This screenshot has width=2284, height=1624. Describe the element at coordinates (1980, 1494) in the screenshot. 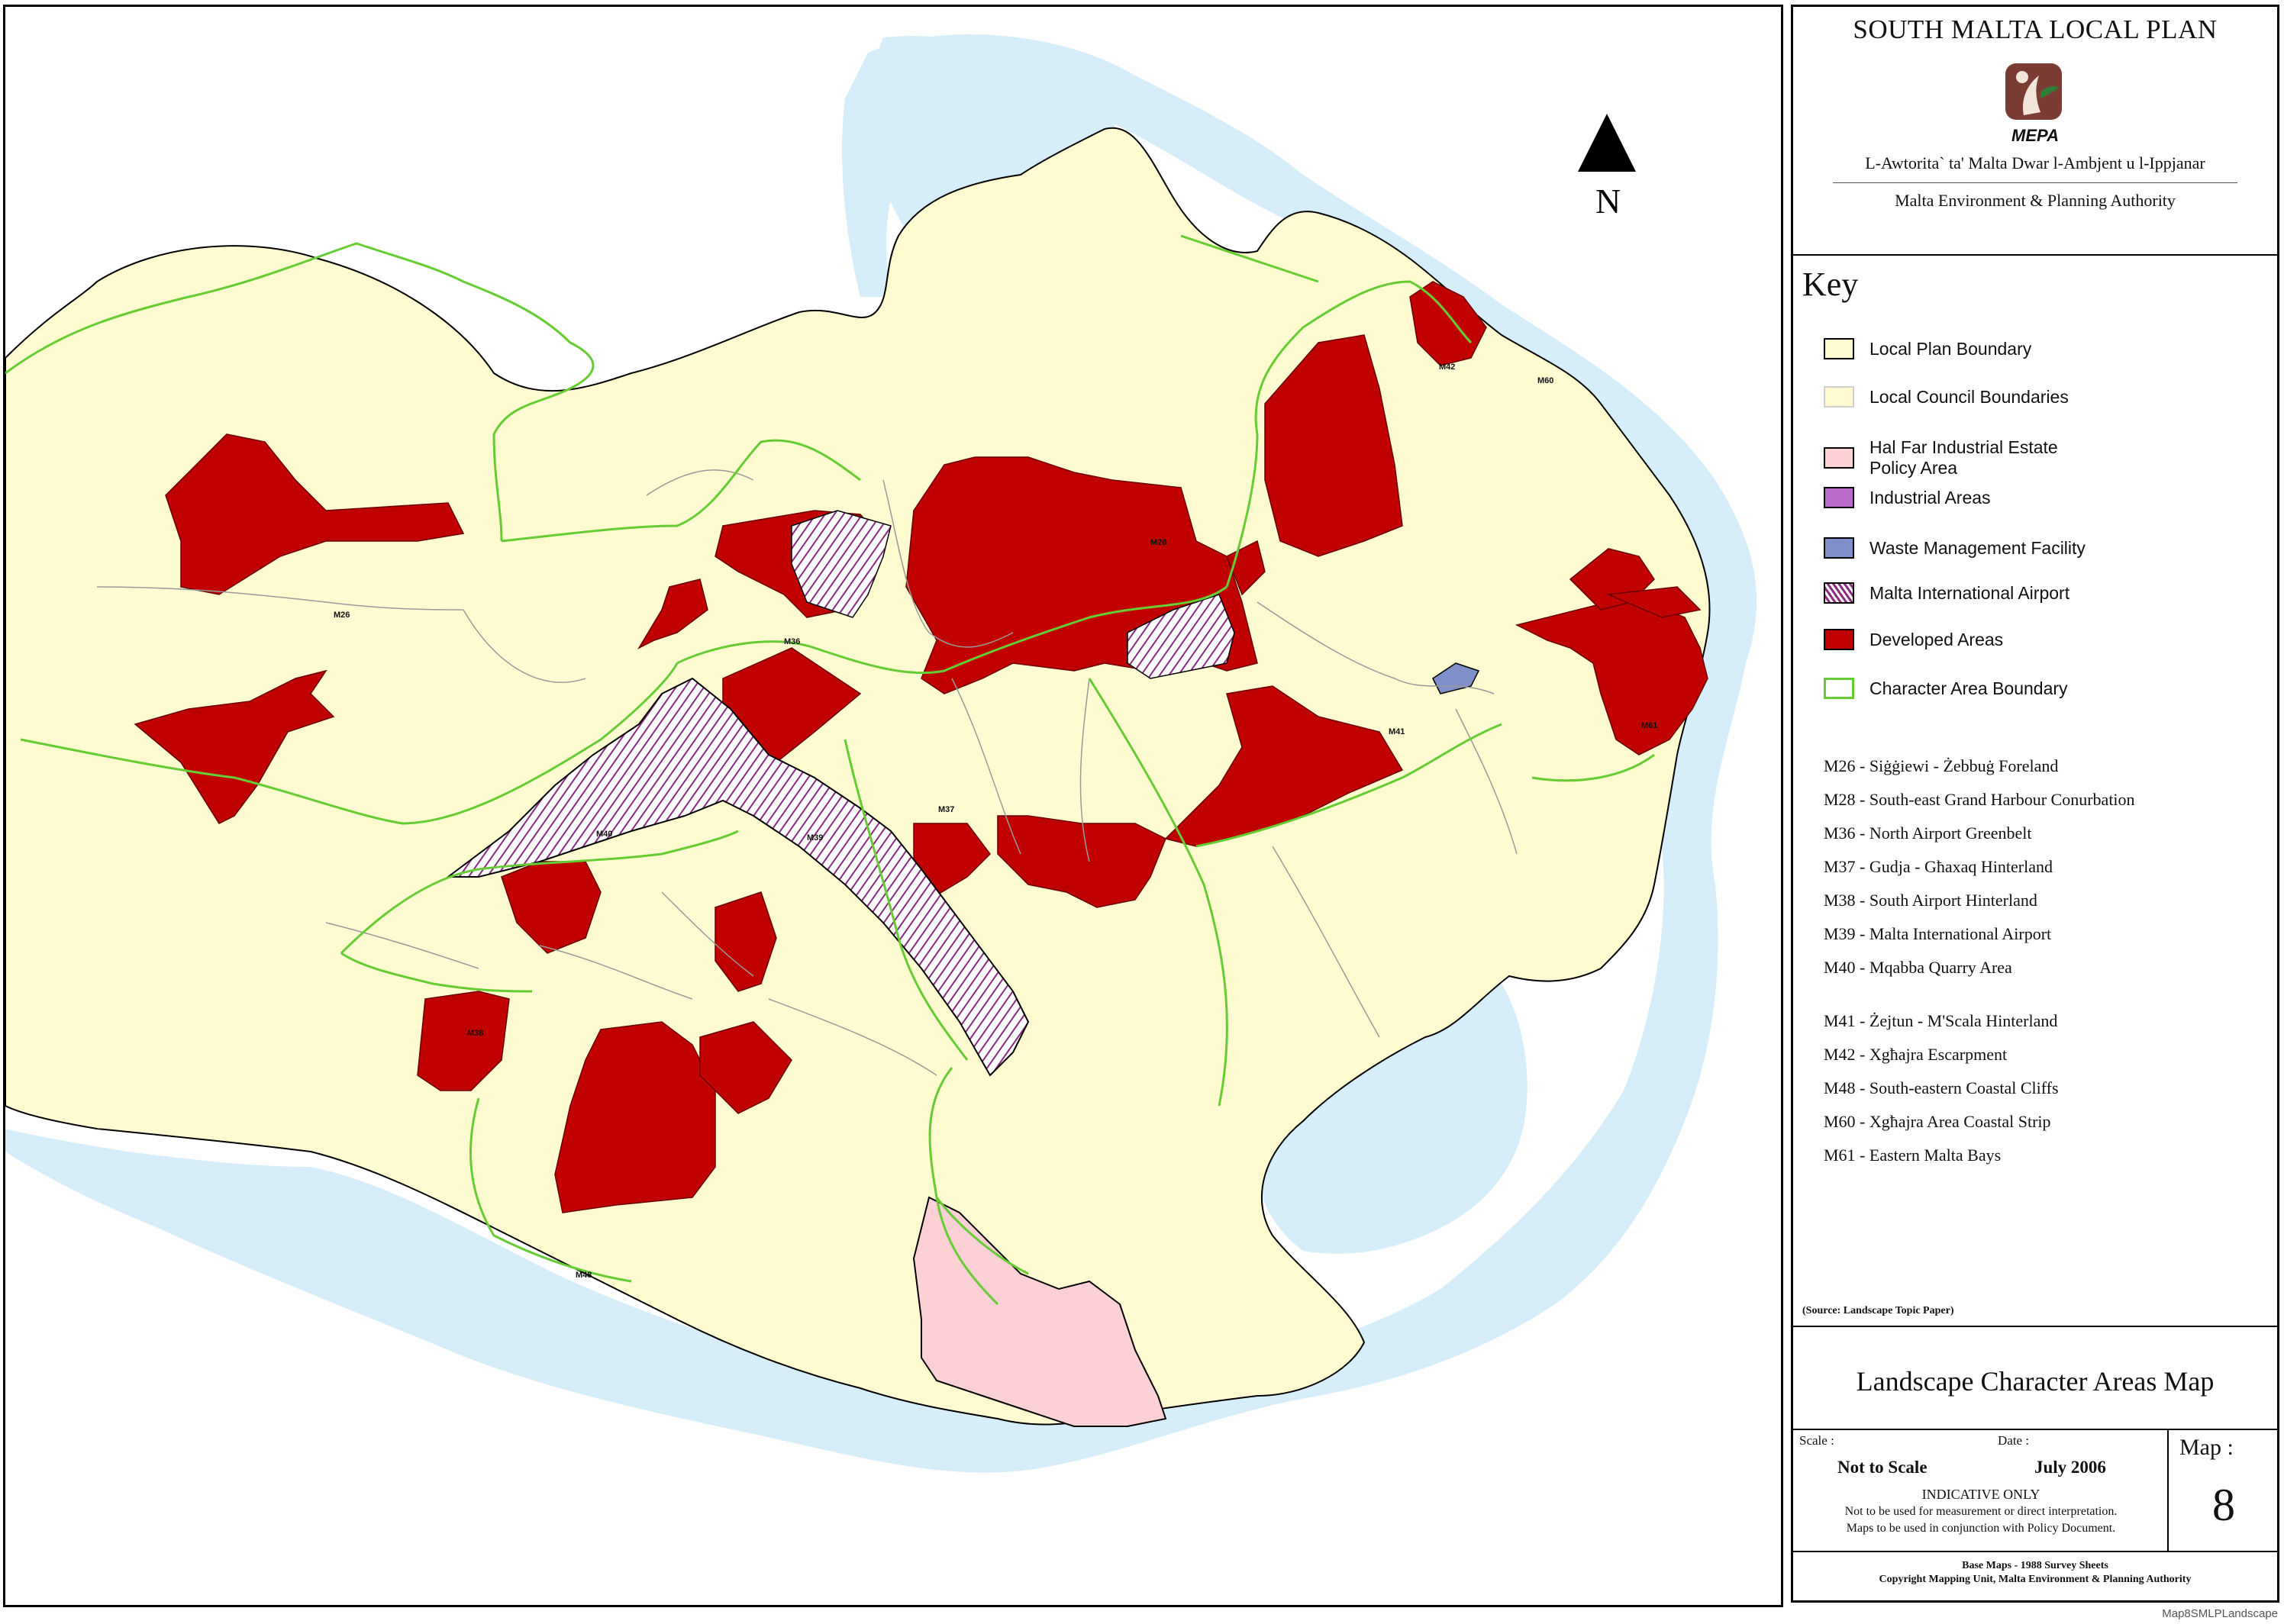

I see `indicative-note: INDICATIVE ONLY` at that location.